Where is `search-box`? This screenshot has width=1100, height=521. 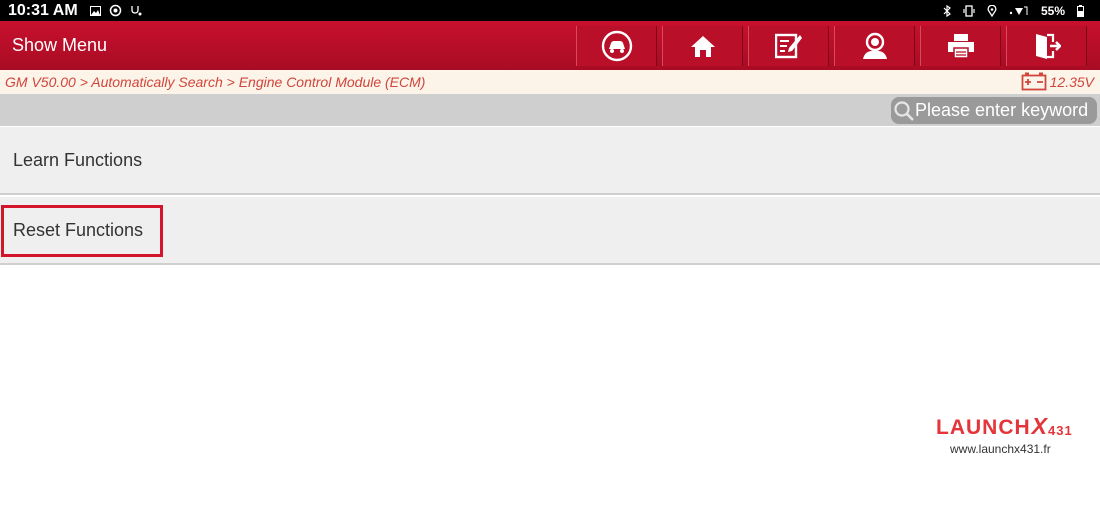
search-box is located at coordinates (994, 110).